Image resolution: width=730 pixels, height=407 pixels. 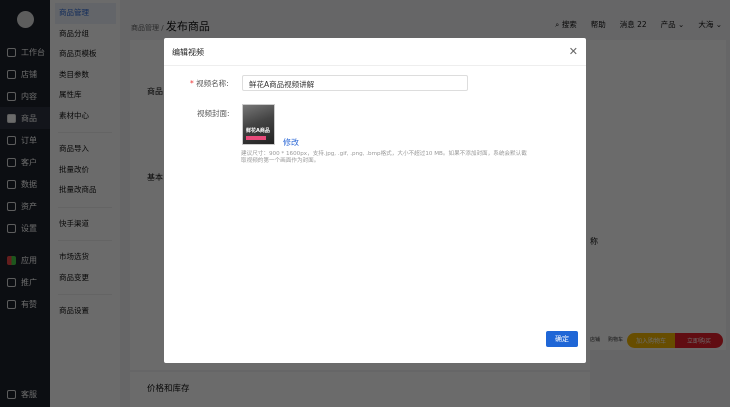 I want to click on add-to-cart-button: 加入购物车, so click(x=651, y=340).